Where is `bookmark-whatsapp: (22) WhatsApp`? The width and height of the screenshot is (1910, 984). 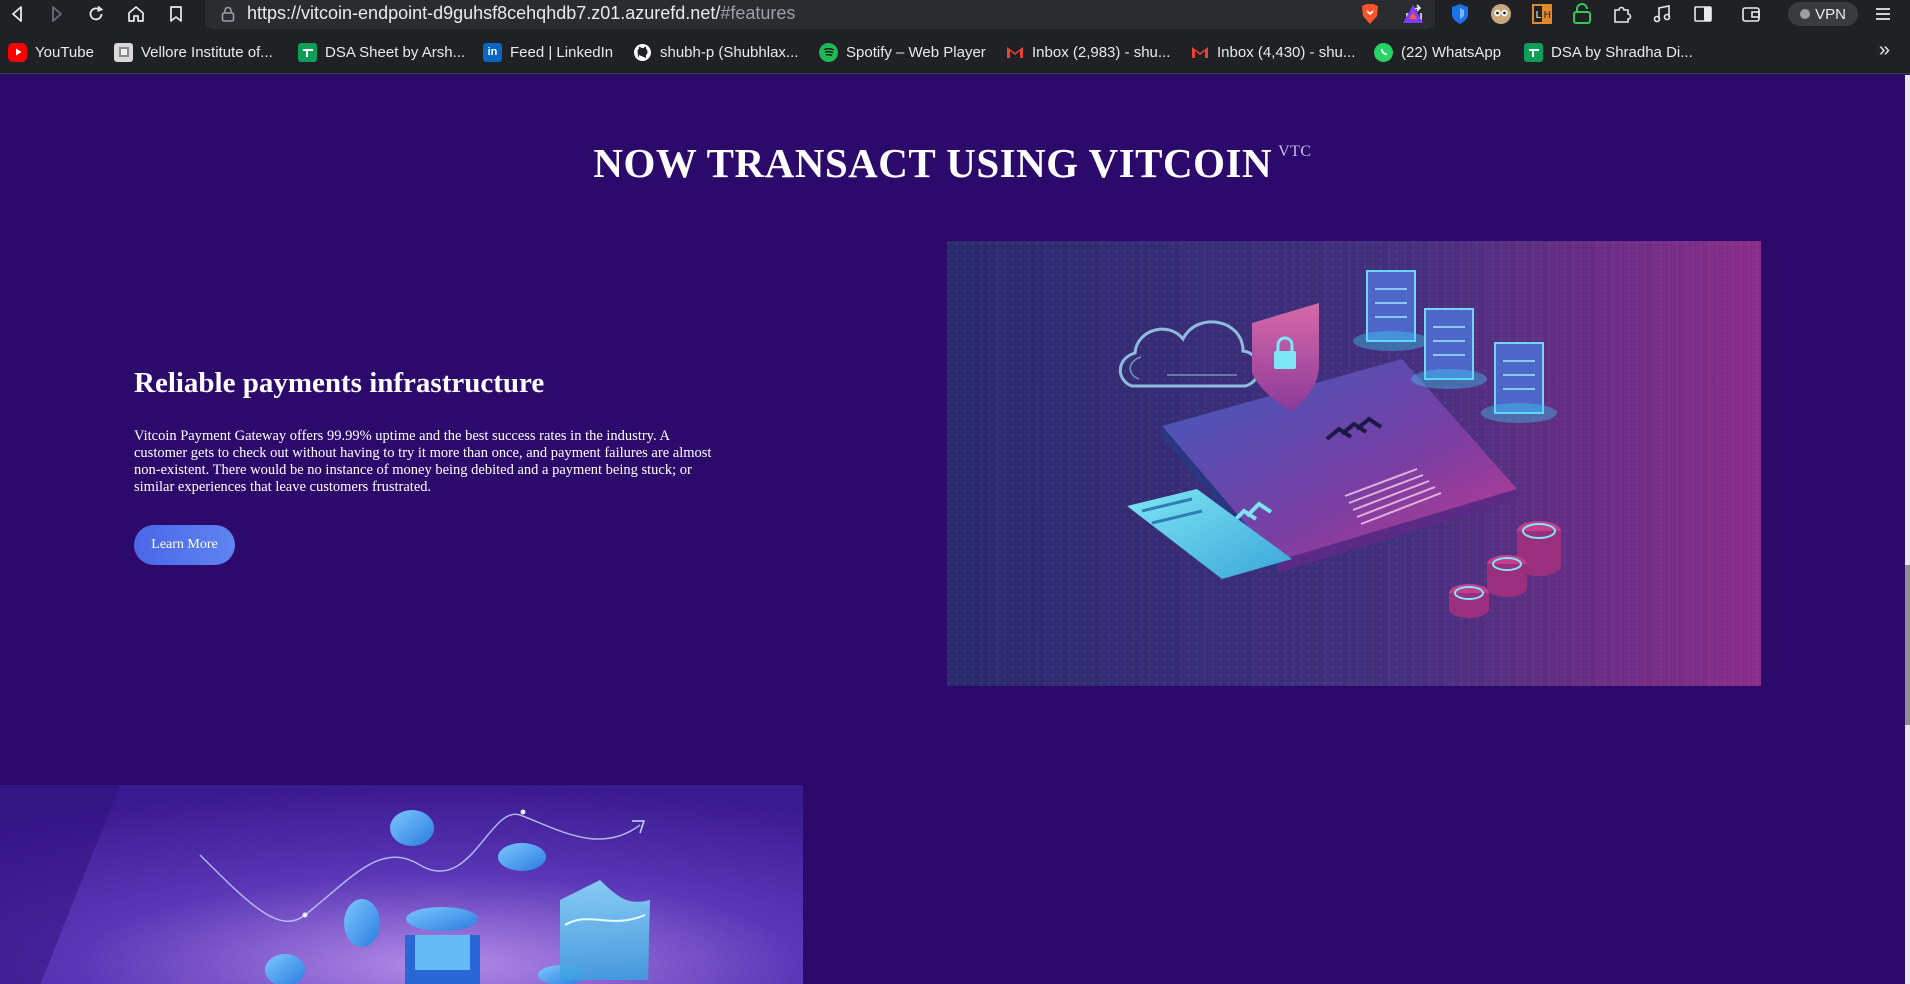
bookmark-whatsapp: (22) WhatsApp is located at coordinates (1437, 52).